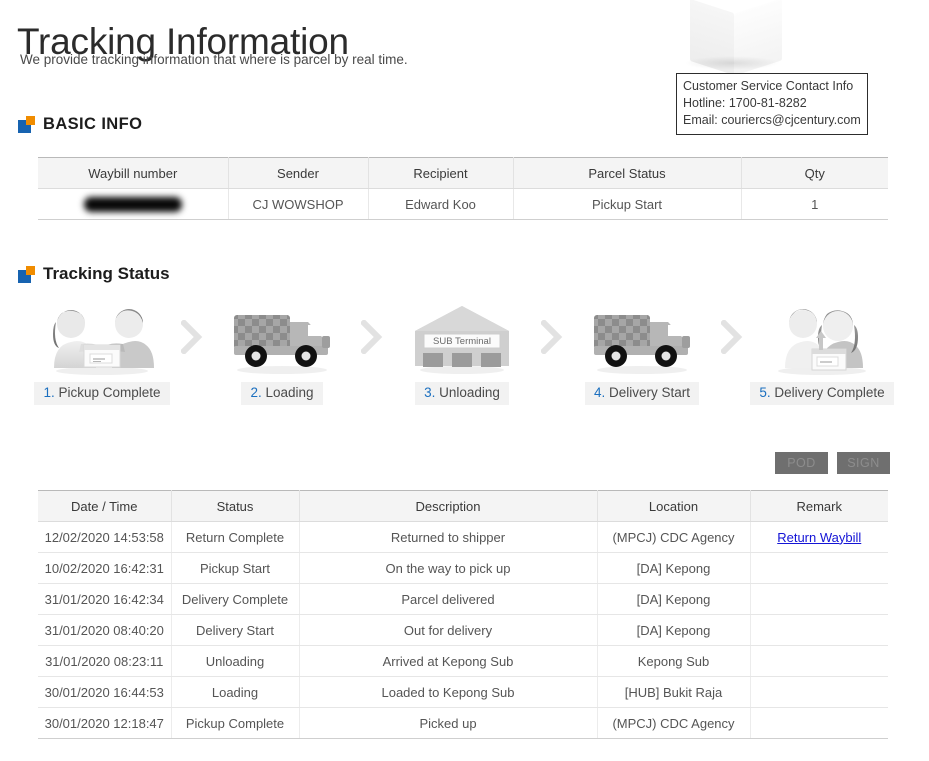 The height and width of the screenshot is (761, 929). I want to click on tracking-step-3-label: 3. Unloading, so click(462, 393).